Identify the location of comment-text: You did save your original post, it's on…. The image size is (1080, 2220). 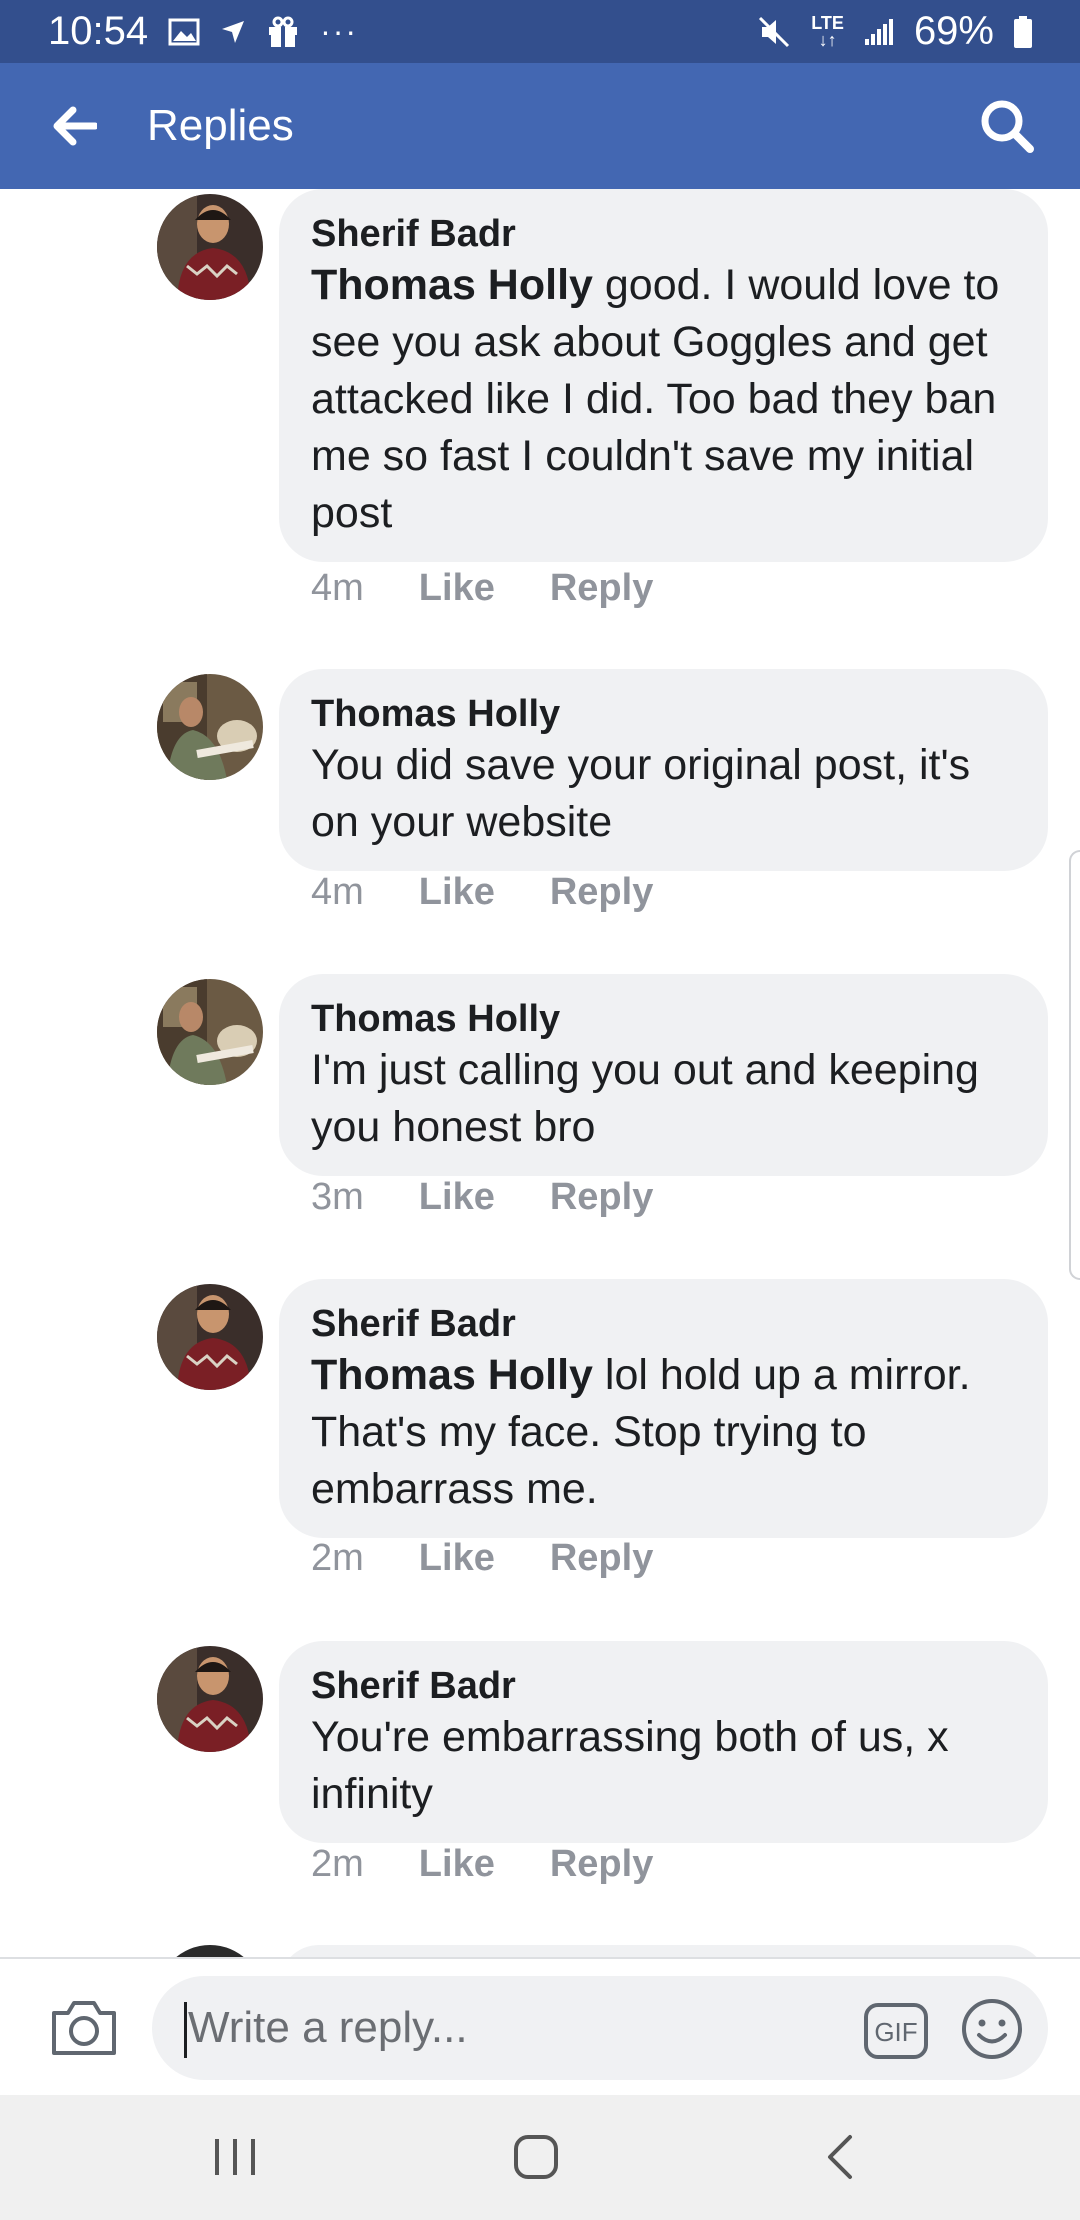
(641, 793).